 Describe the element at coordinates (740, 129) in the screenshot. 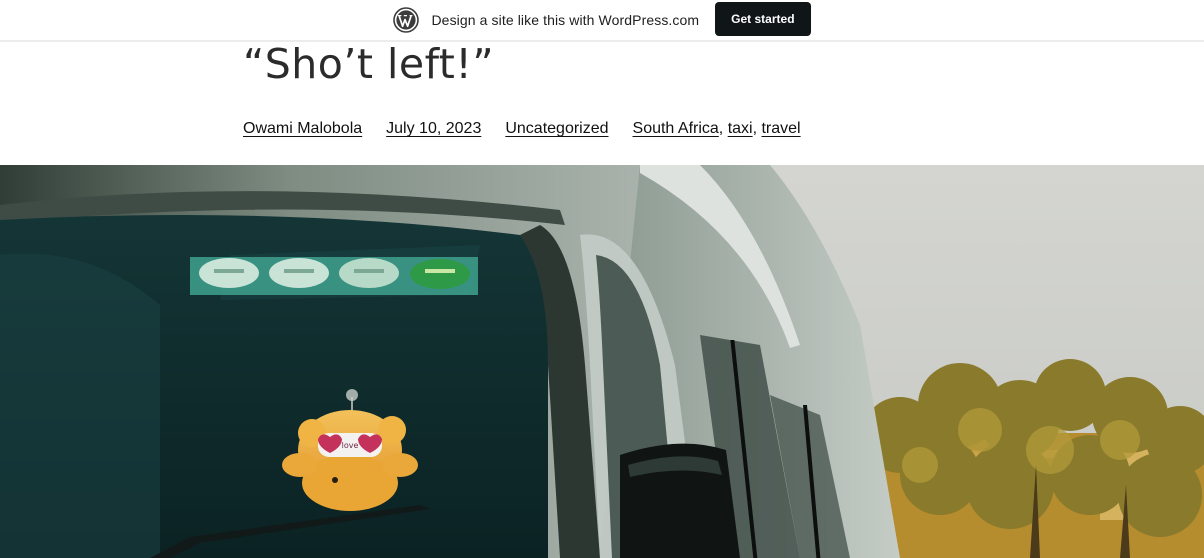

I see `tag-link: taxi` at that location.